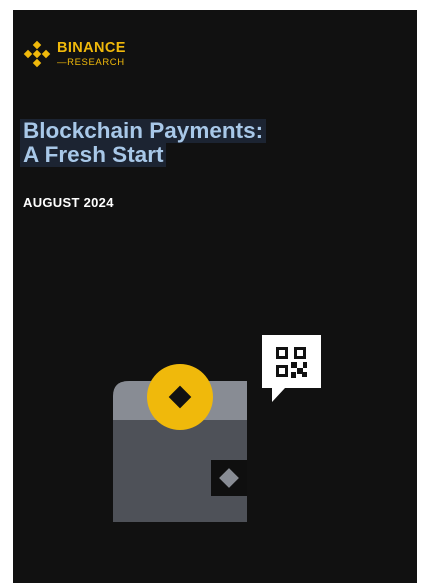 This screenshot has height=583, width=430. What do you see at coordinates (180, 397) in the screenshot?
I see `coin-icon` at bounding box center [180, 397].